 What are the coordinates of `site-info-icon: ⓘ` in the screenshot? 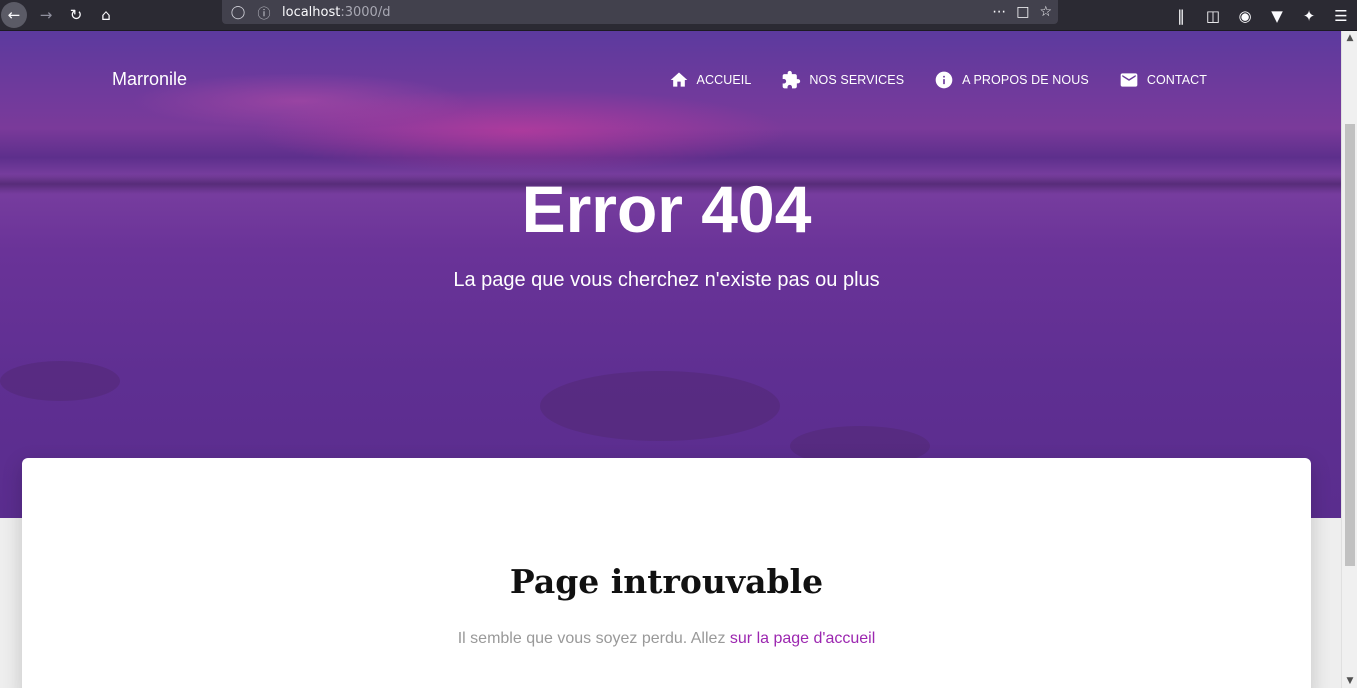 It's located at (264, 12).